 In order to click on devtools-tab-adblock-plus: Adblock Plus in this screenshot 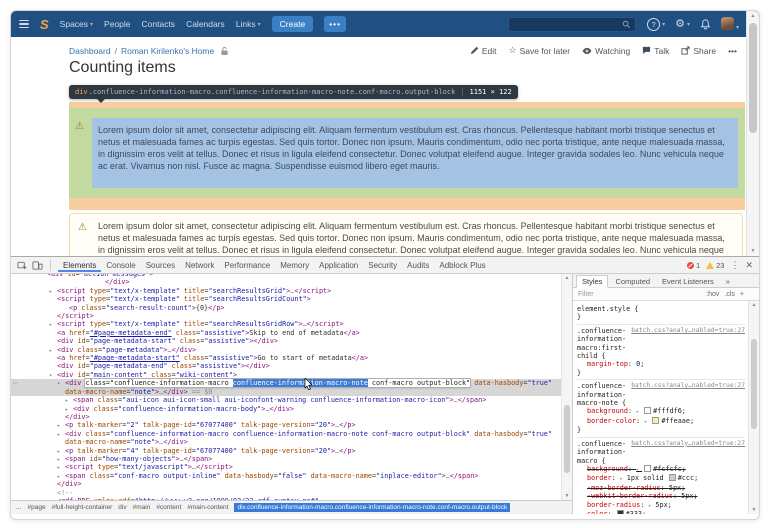, I will do `click(462, 265)`.